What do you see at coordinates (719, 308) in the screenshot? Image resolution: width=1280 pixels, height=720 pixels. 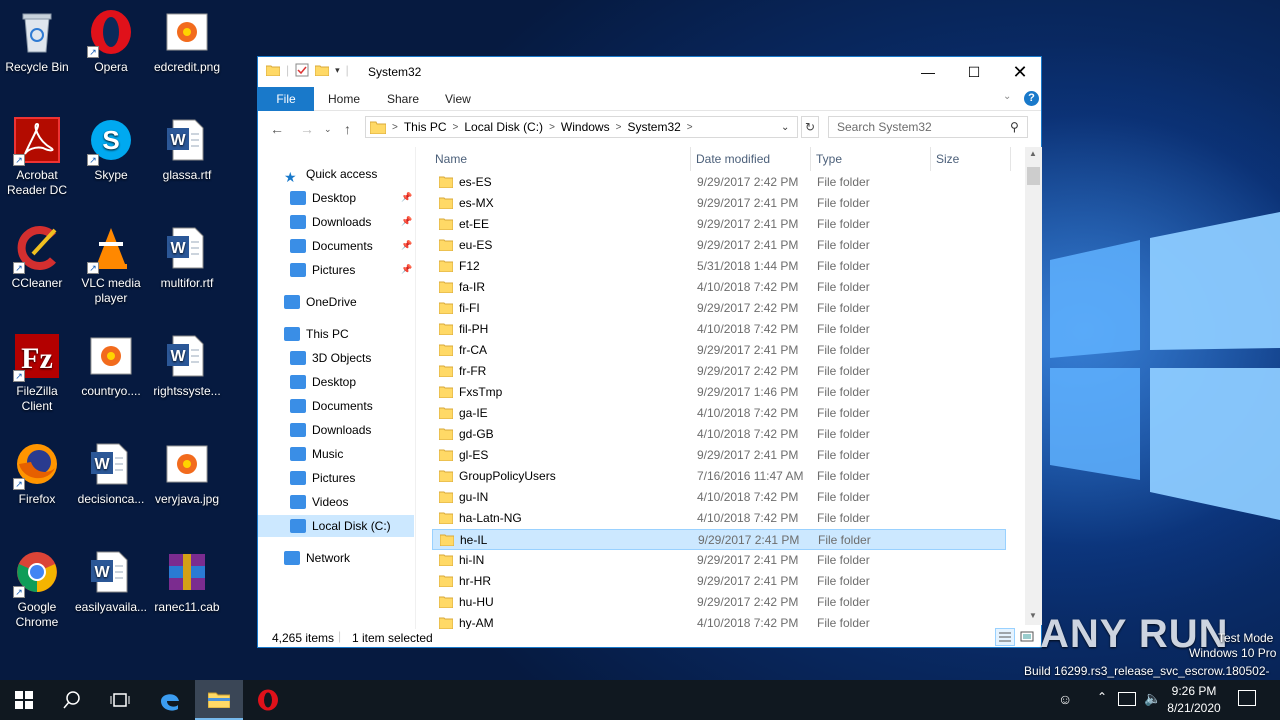 I see `file-row: fi-FI 9/29/2017 2:42 PM File folder` at bounding box center [719, 308].